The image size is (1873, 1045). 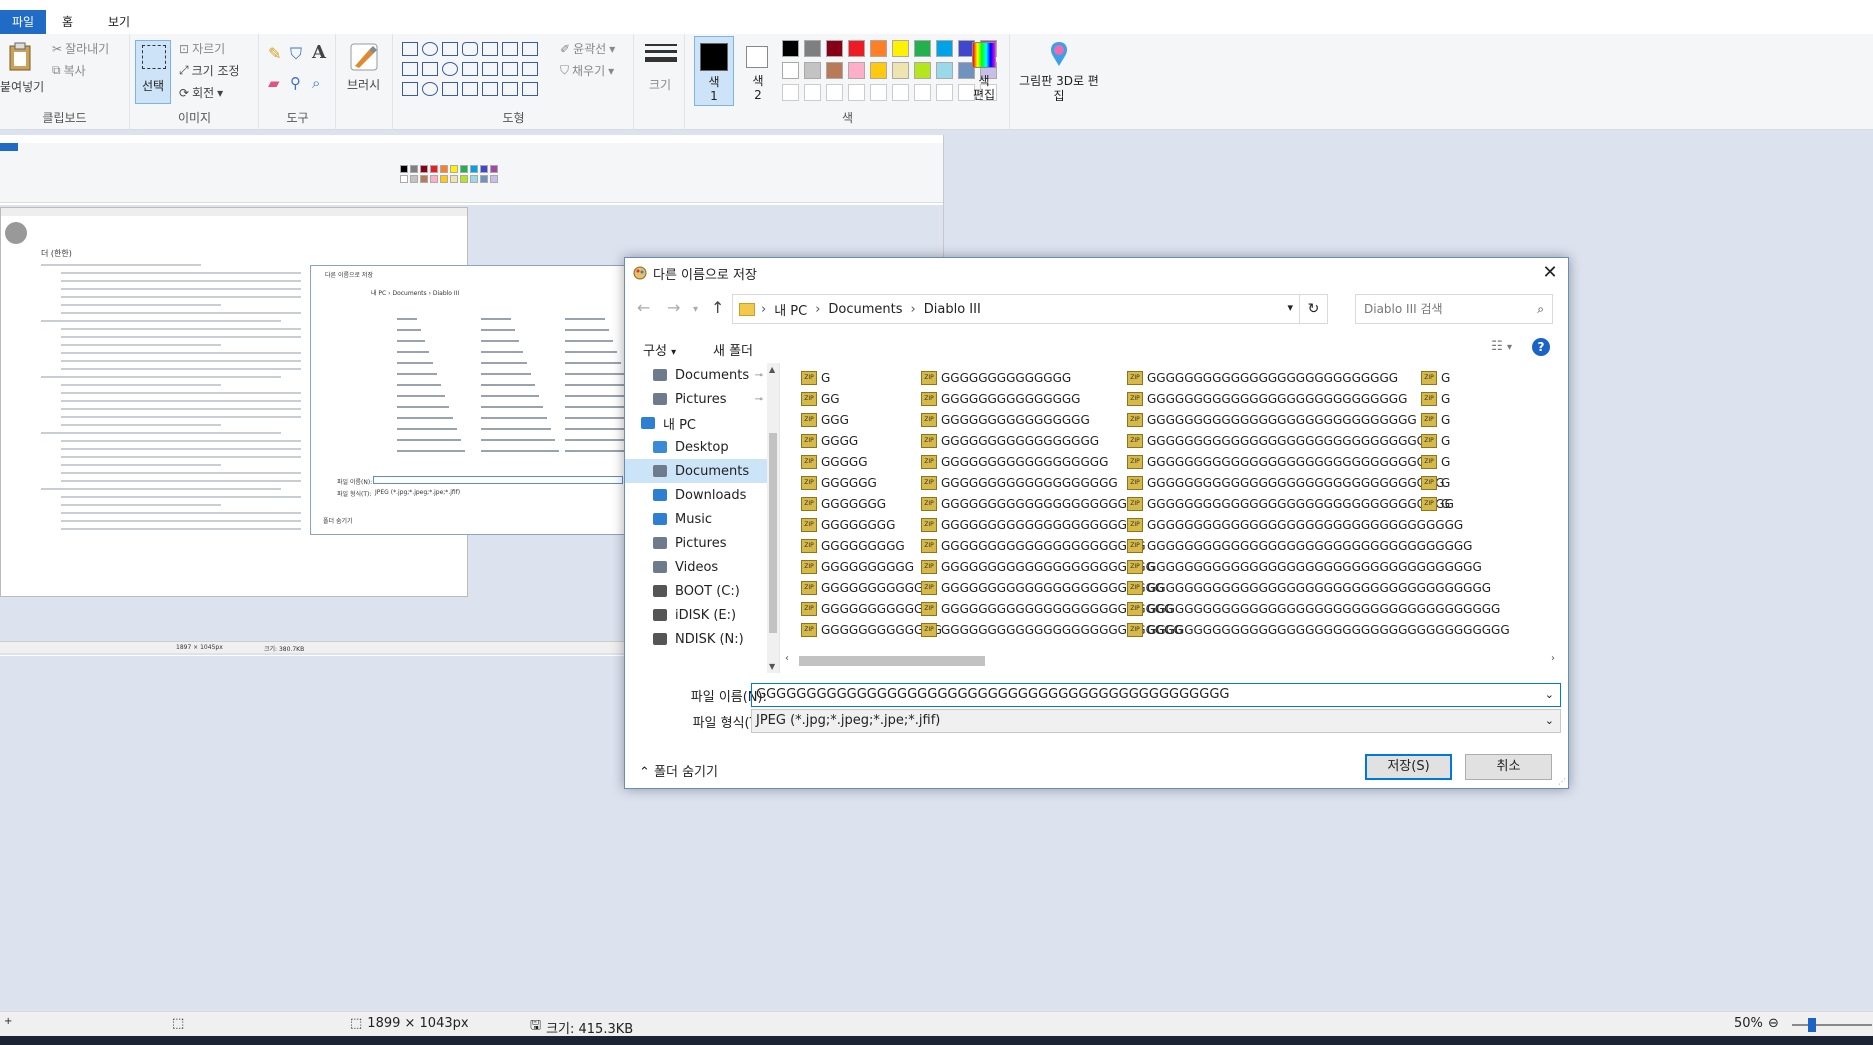 What do you see at coordinates (1030, 309) in the screenshot?
I see `address-bar: › 내 PC › Documents › Diablo III ▾ ↻` at bounding box center [1030, 309].